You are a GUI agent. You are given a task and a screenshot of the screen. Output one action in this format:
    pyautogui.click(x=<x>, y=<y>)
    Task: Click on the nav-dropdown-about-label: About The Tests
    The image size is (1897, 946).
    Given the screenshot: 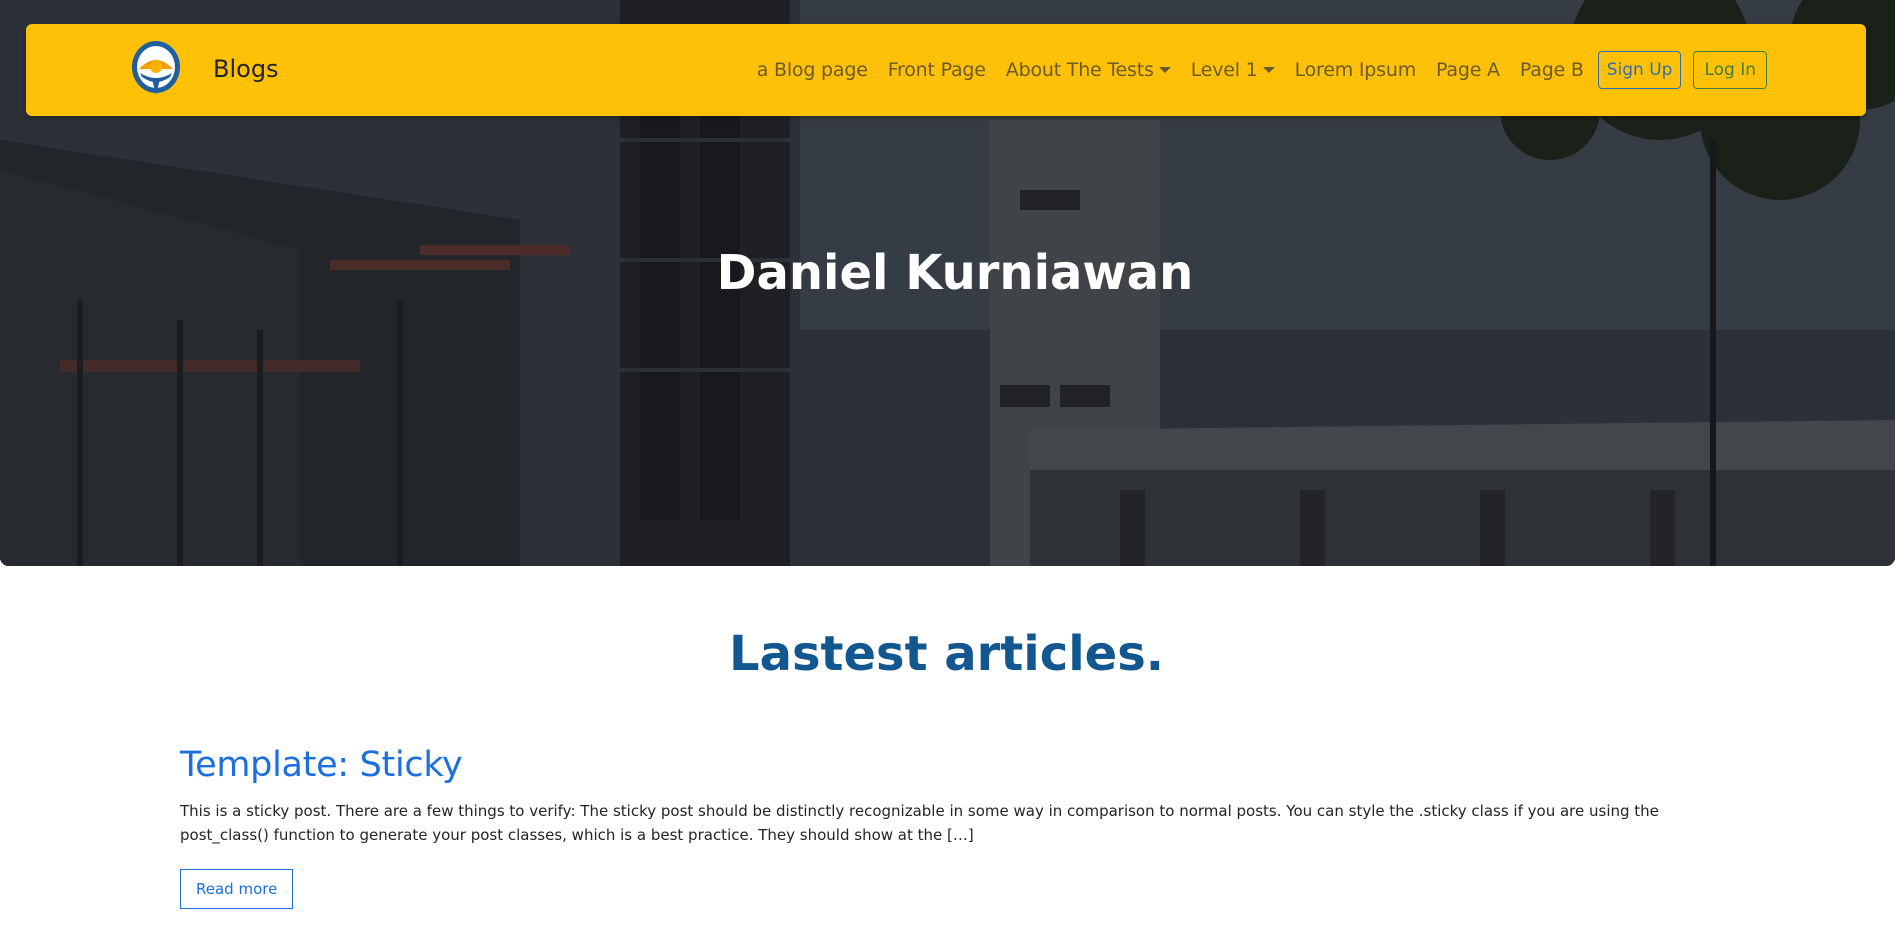 What is the action you would take?
    pyautogui.click(x=1079, y=70)
    